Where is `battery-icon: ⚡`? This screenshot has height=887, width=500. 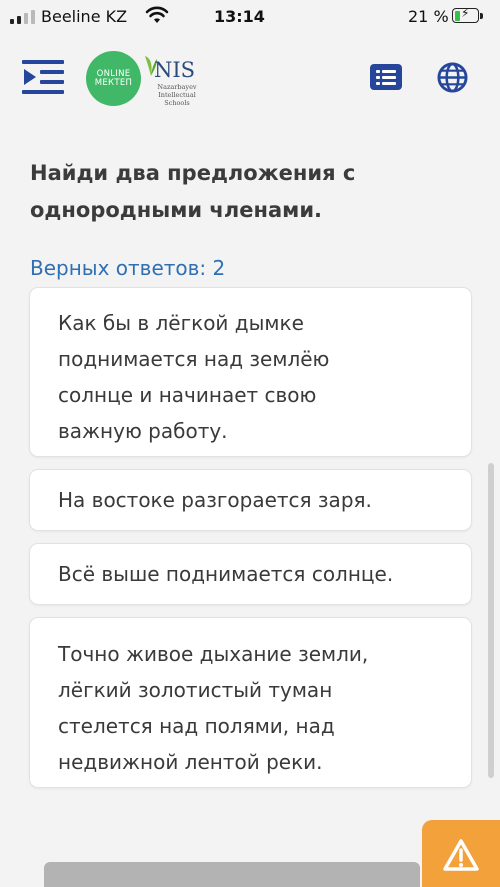 battery-icon: ⚡ is located at coordinates (465, 14).